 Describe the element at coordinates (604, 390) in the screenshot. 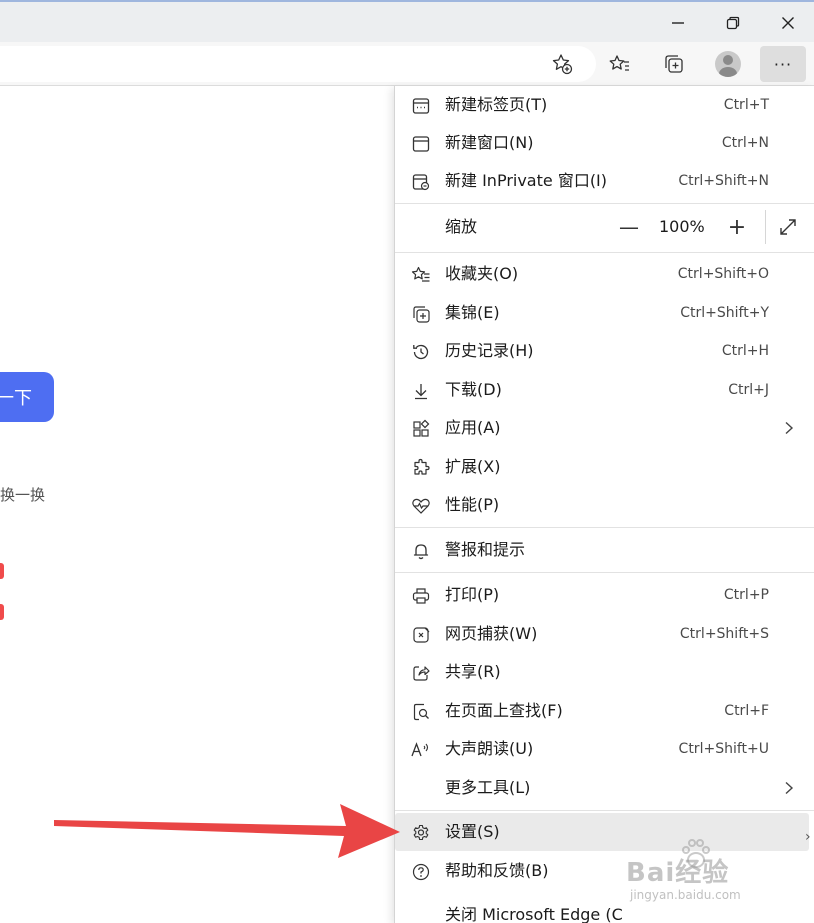

I see `menu-item-downloads: 下载(D) Ctrl+J` at that location.